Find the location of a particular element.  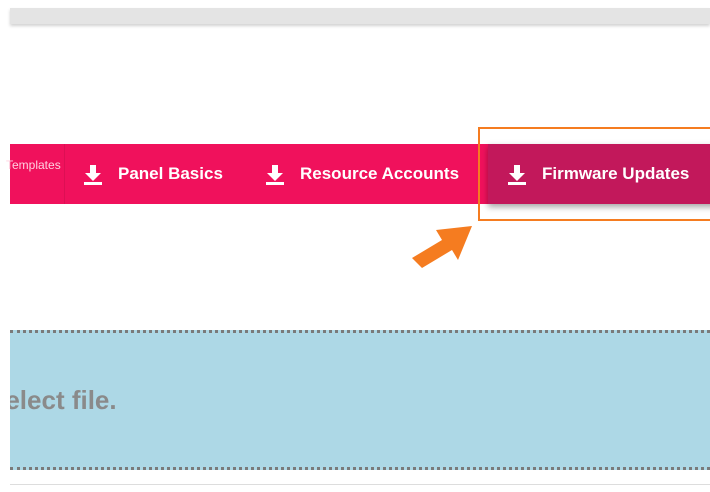

tab-templates: Templates is located at coordinates (35, 174).